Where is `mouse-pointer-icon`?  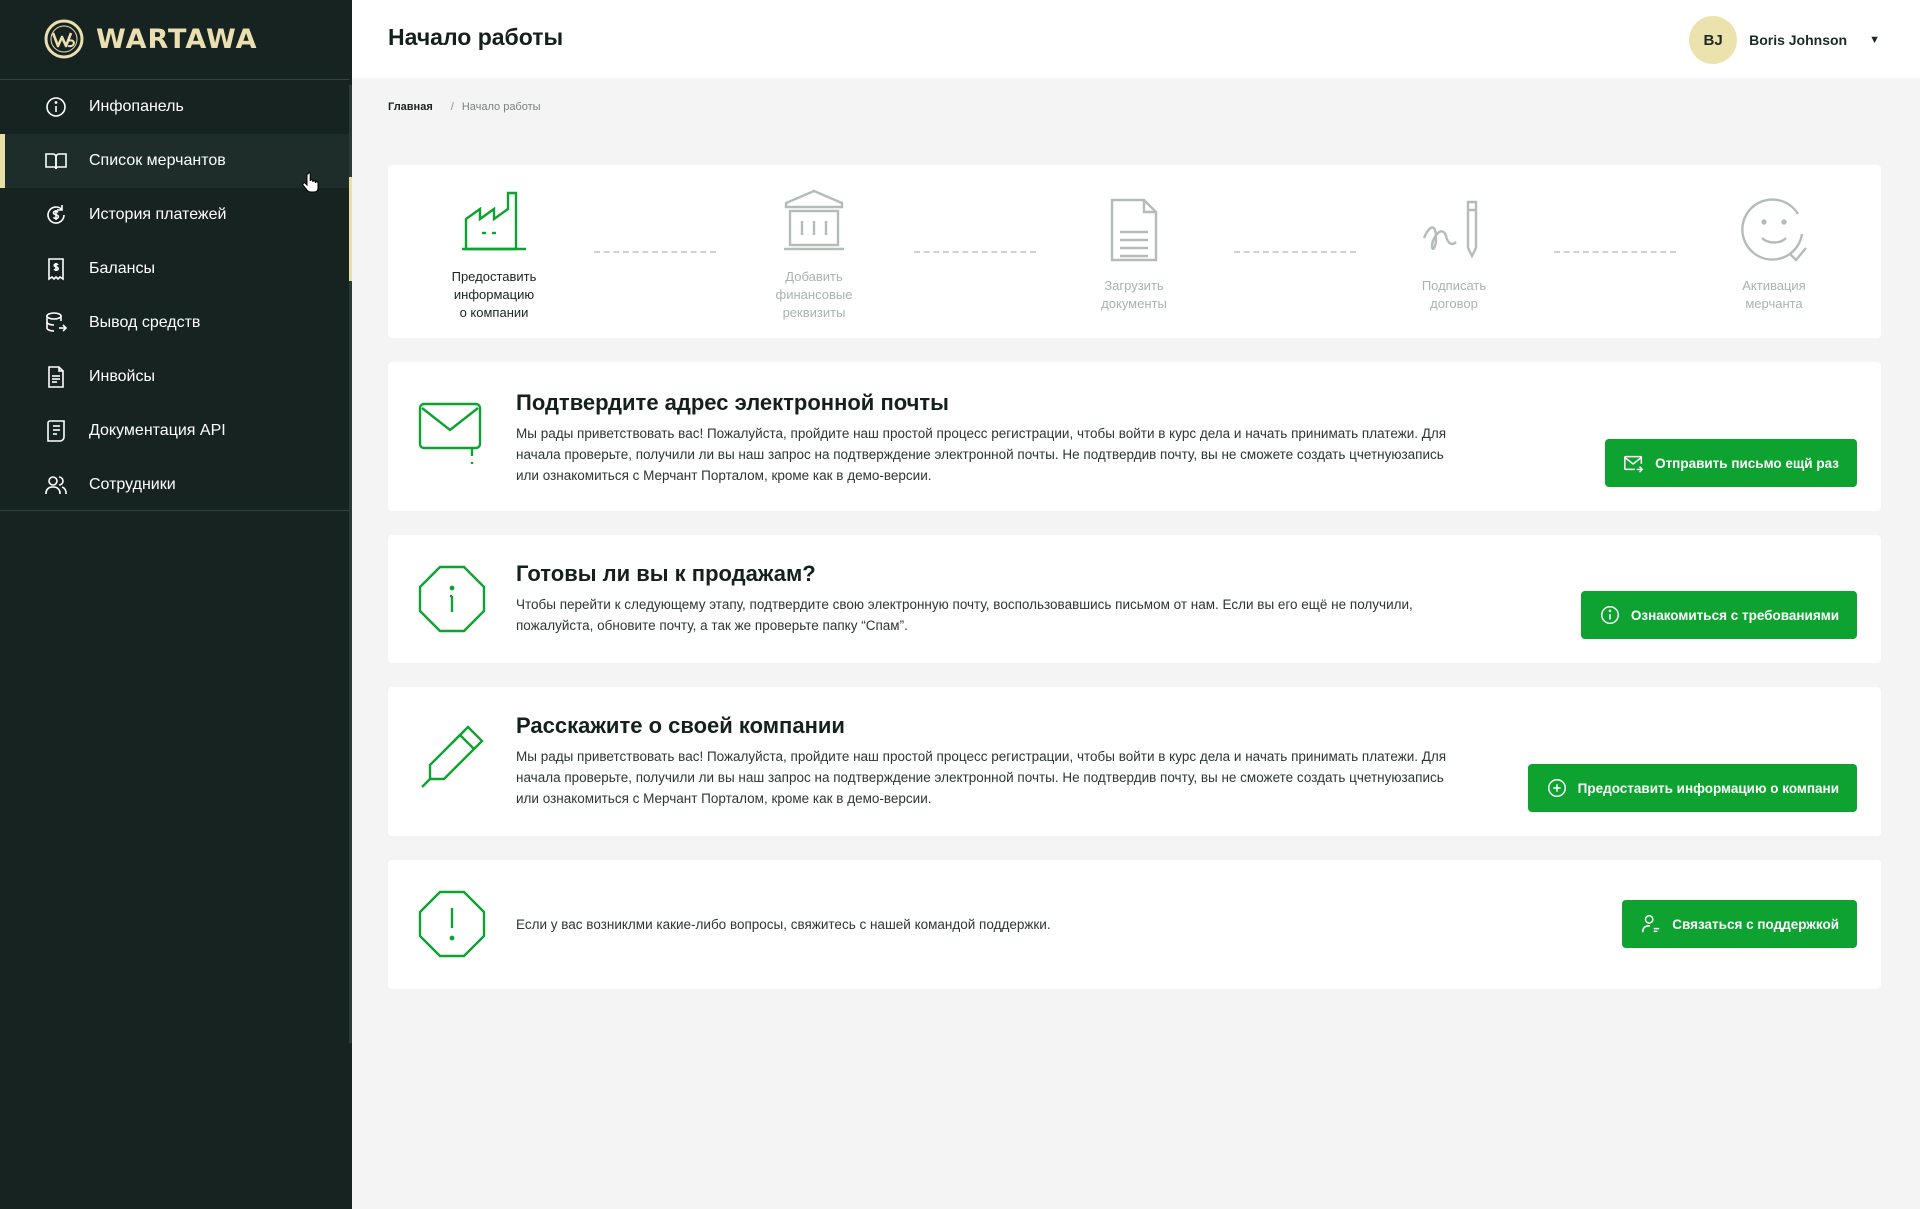 mouse-pointer-icon is located at coordinates (310, 182).